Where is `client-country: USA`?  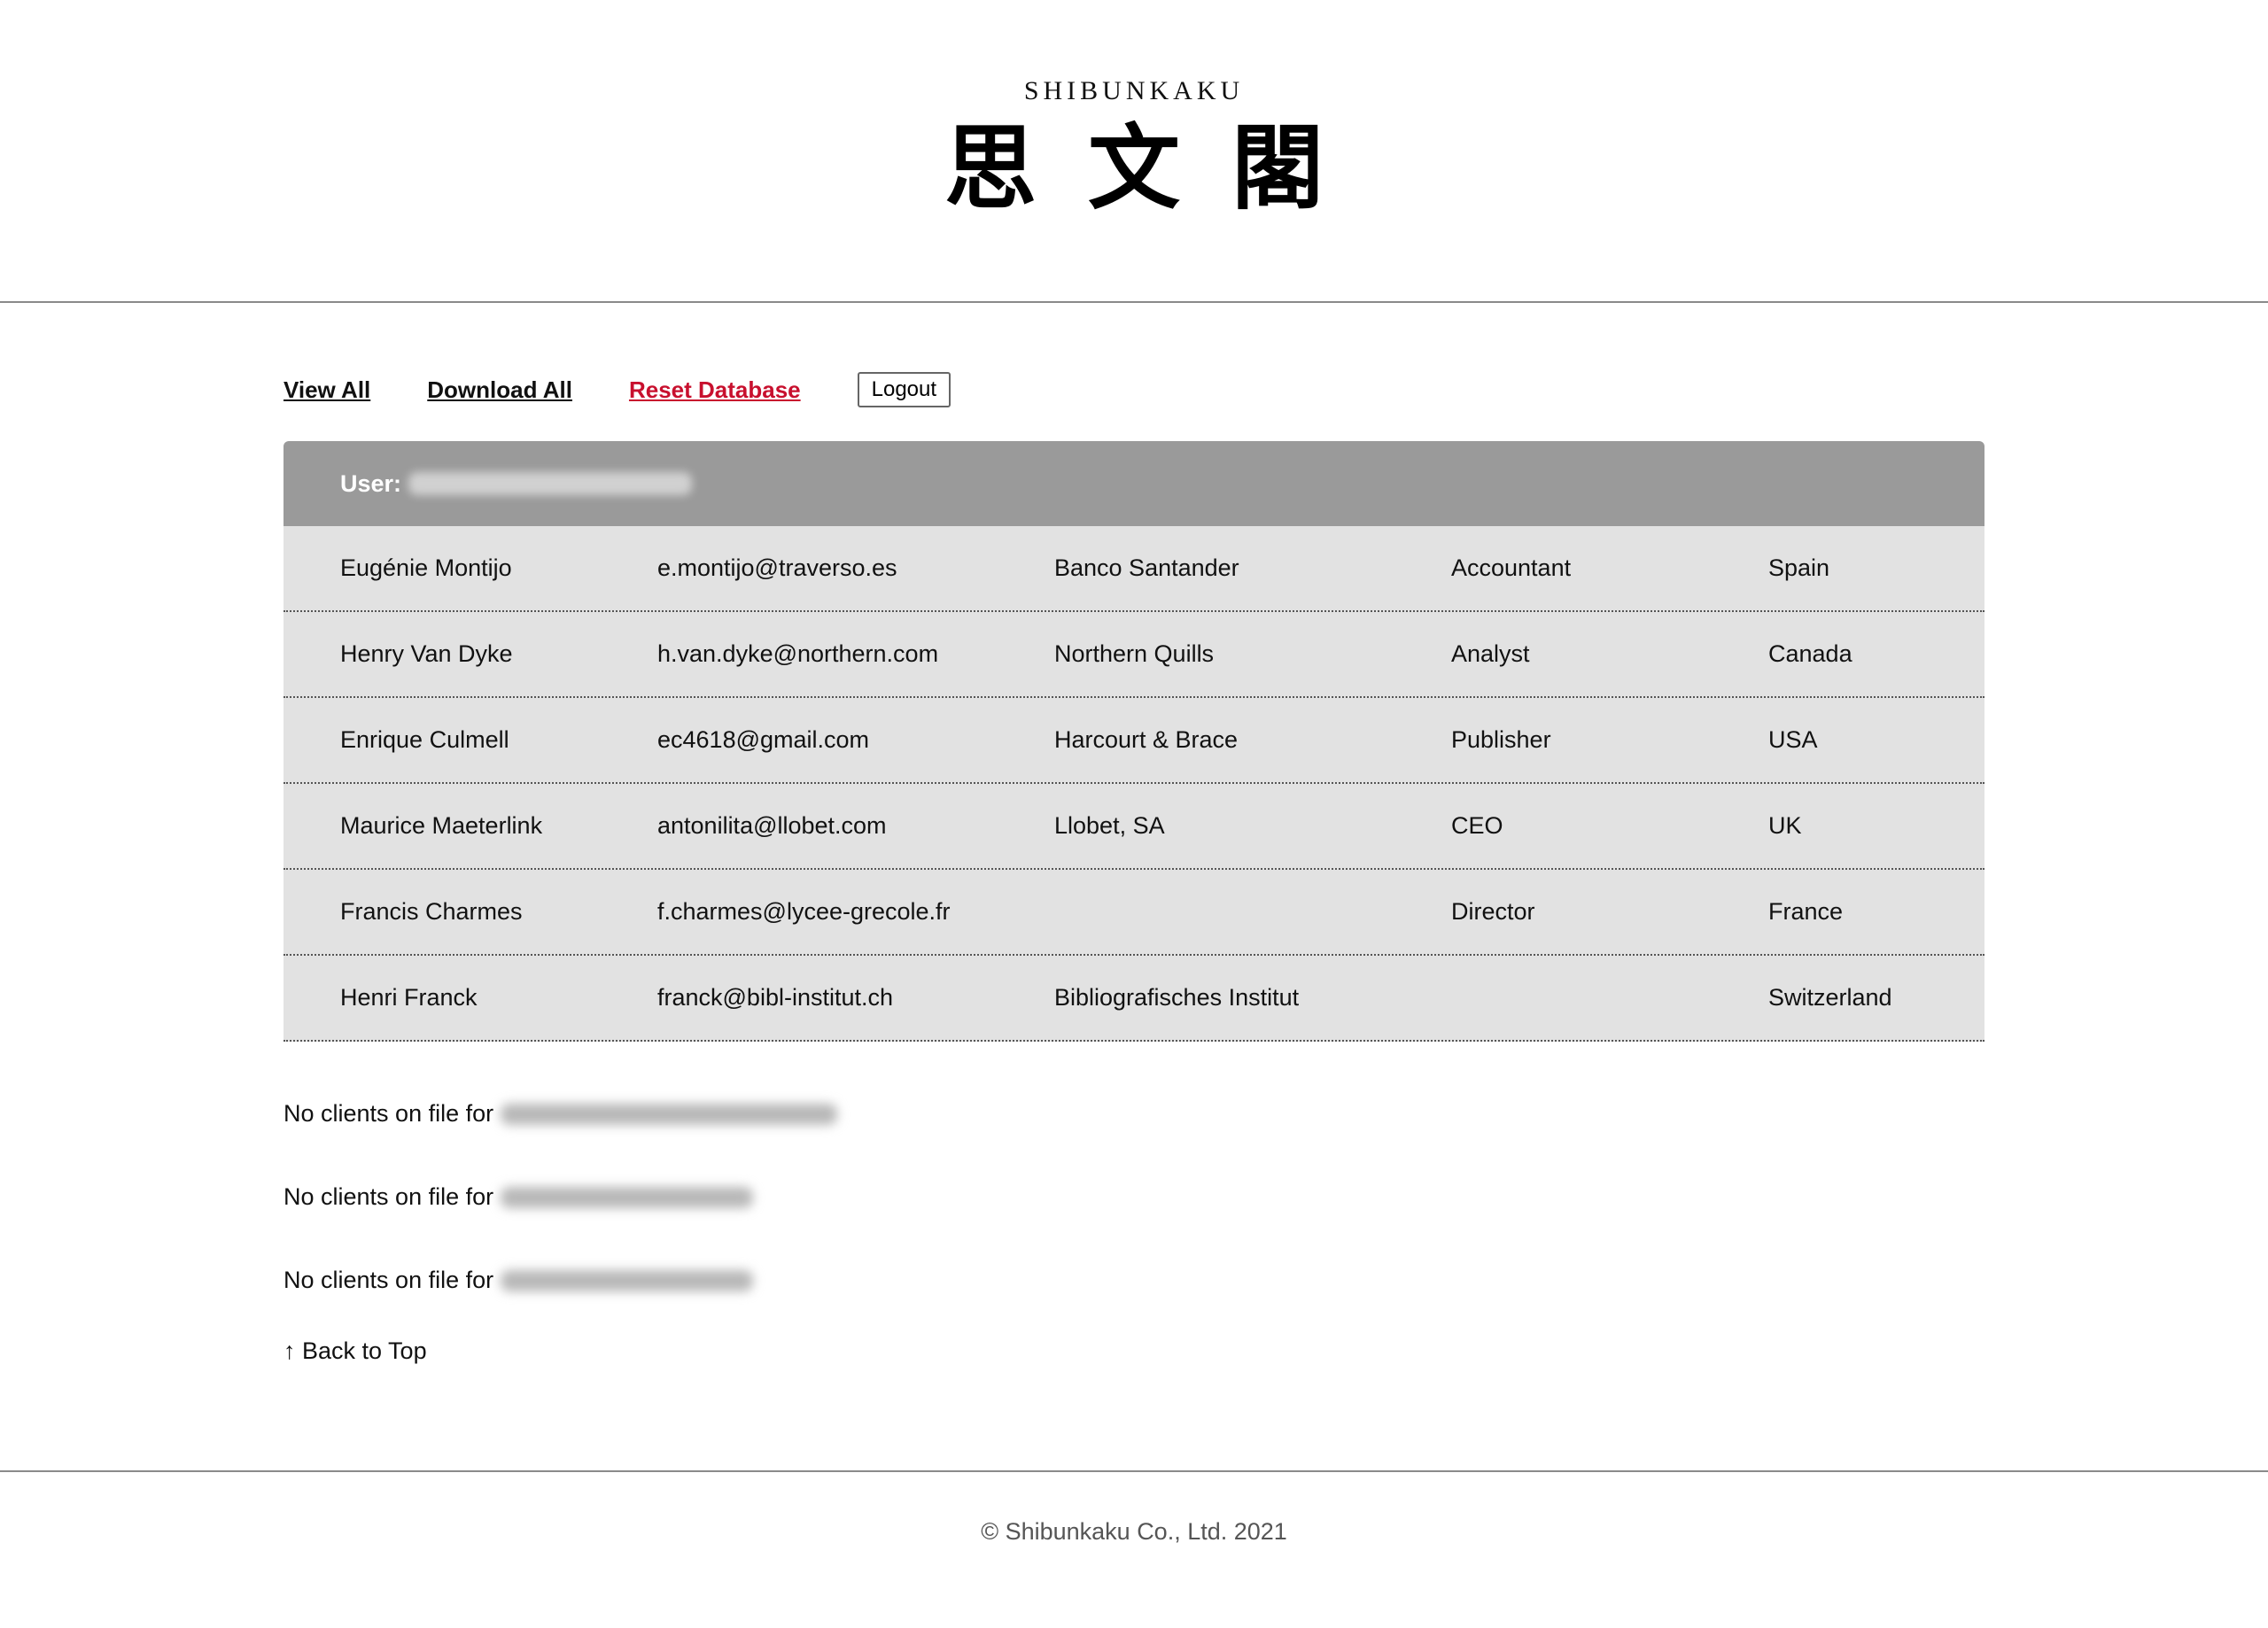
client-country: USA is located at coordinates (1793, 739).